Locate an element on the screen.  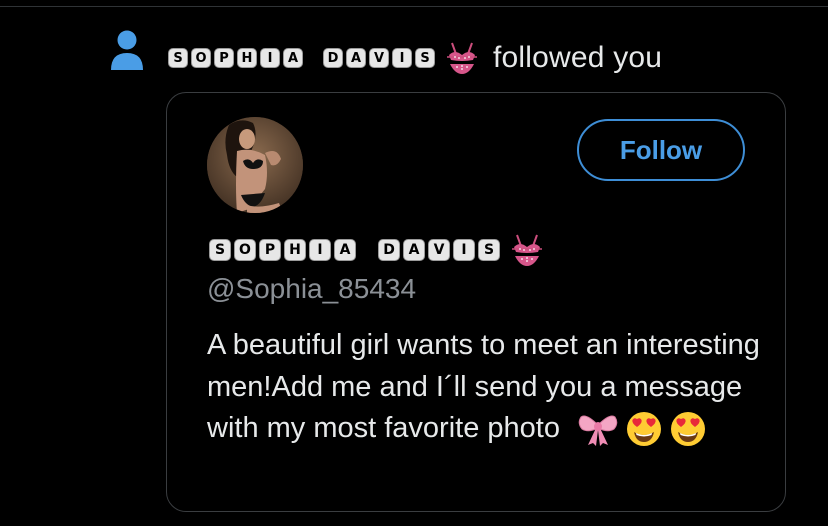
user-handle: @Sophia_85434 is located at coordinates (311, 289).